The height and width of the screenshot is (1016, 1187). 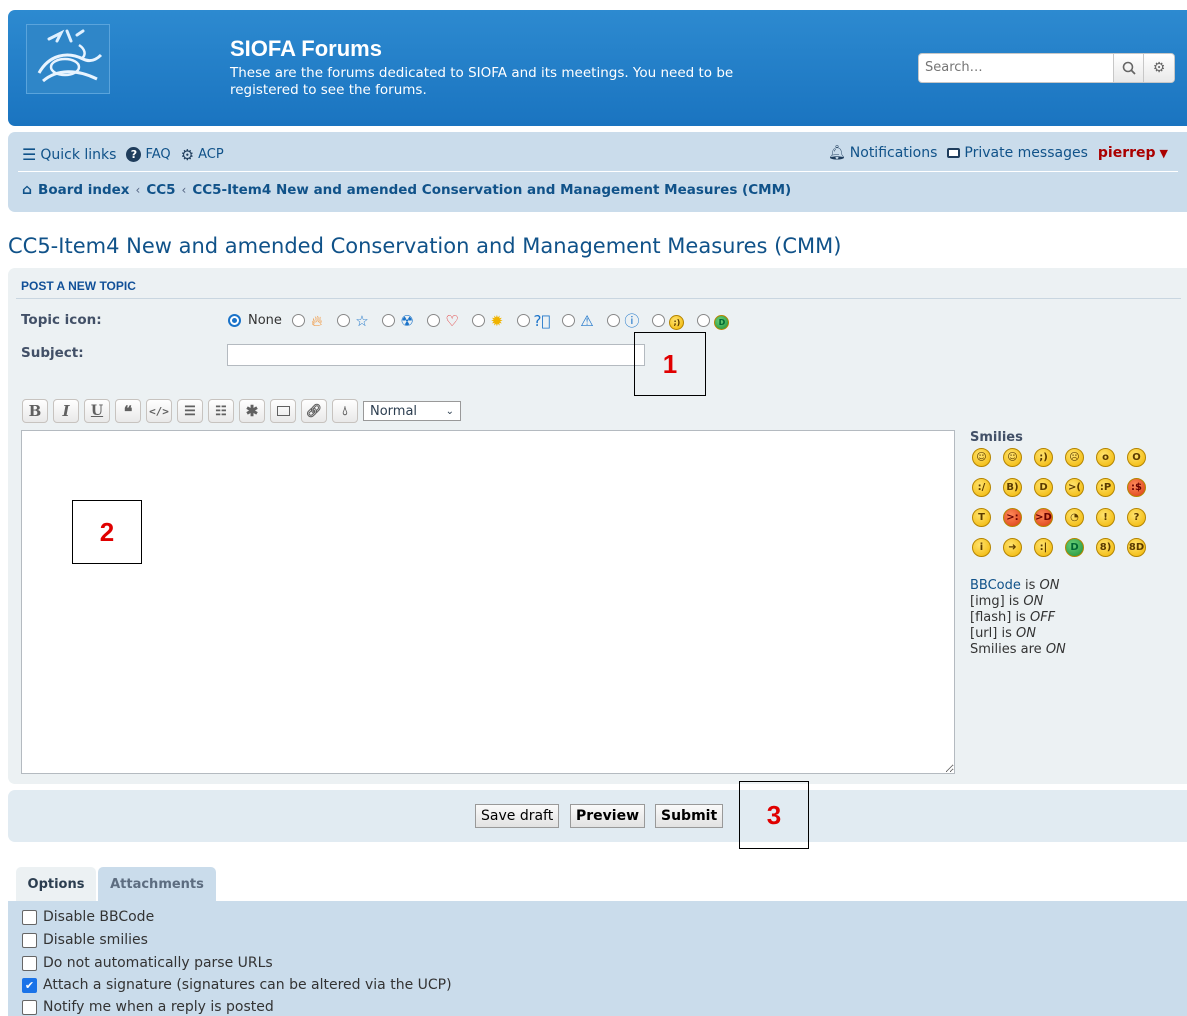 What do you see at coordinates (158, 1007) in the screenshot?
I see `option-label: Notify me when a reply is posted` at bounding box center [158, 1007].